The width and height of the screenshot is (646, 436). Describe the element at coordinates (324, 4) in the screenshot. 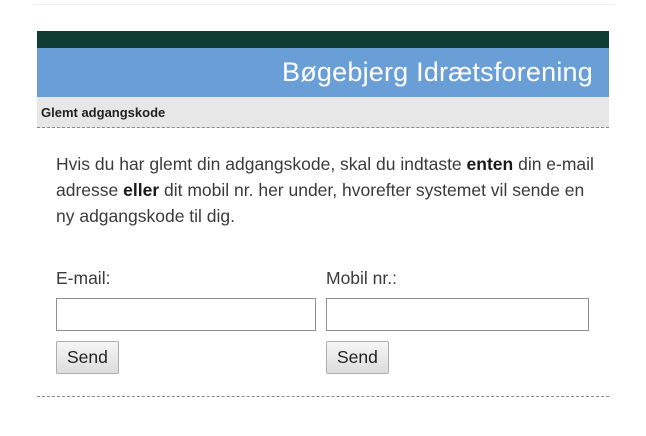

I see `top-border-line` at that location.